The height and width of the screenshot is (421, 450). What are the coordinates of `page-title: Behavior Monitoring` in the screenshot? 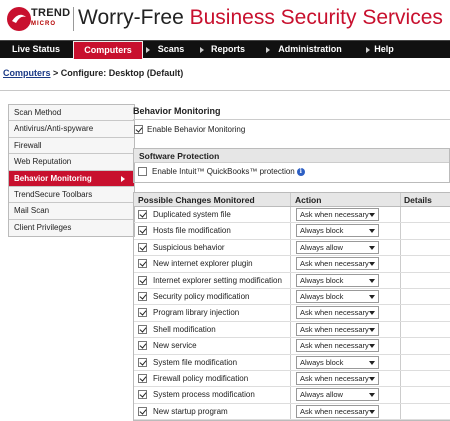 It's located at (177, 111).